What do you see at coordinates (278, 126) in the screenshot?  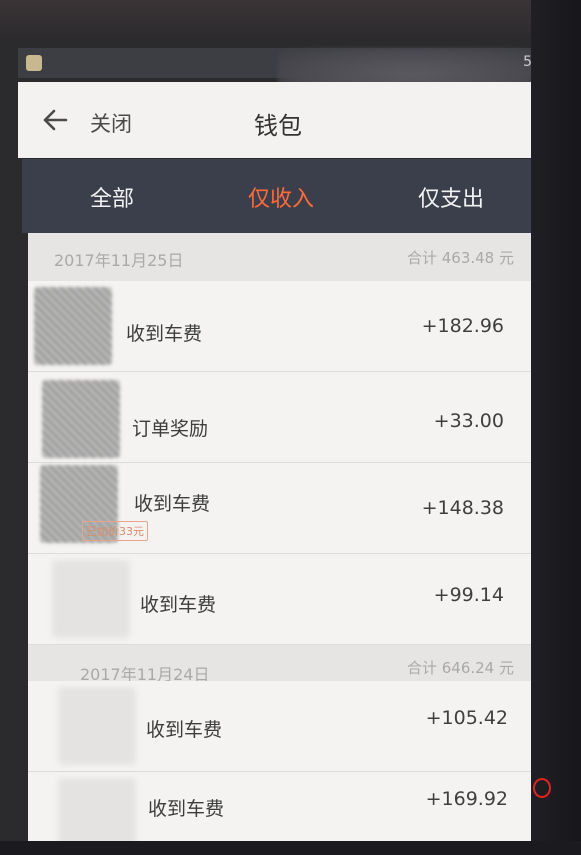 I see `page-title: 钱包` at bounding box center [278, 126].